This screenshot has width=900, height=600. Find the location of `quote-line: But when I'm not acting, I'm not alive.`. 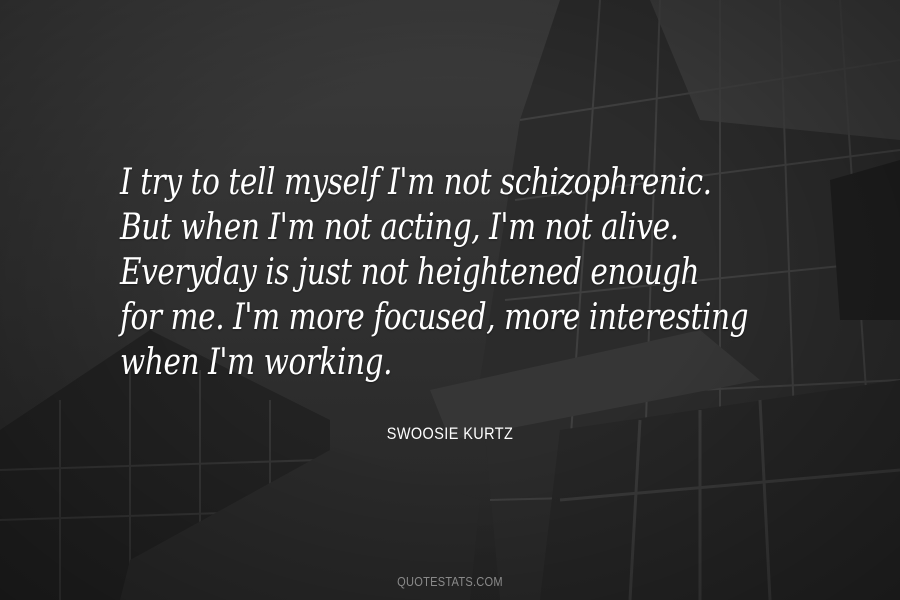

quote-line: But when I'm not acting, I'm not alive. is located at coordinates (399, 227).